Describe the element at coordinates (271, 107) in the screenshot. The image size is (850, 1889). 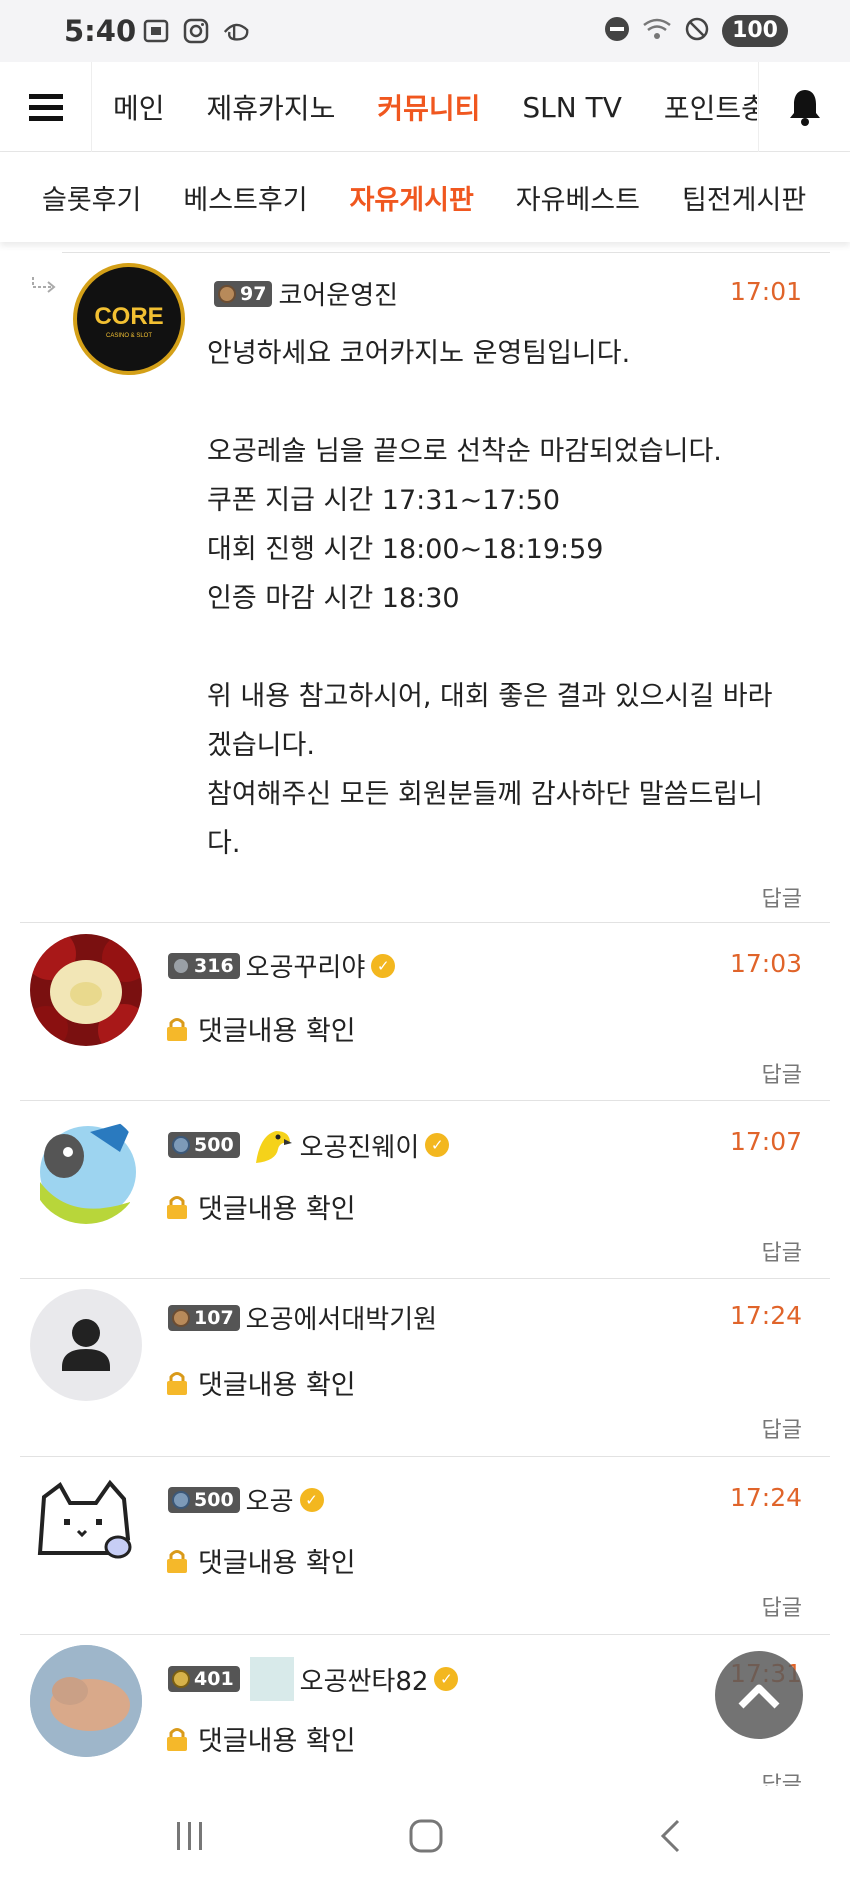
I see `nav-partner-casino: 제휴카지노` at that location.